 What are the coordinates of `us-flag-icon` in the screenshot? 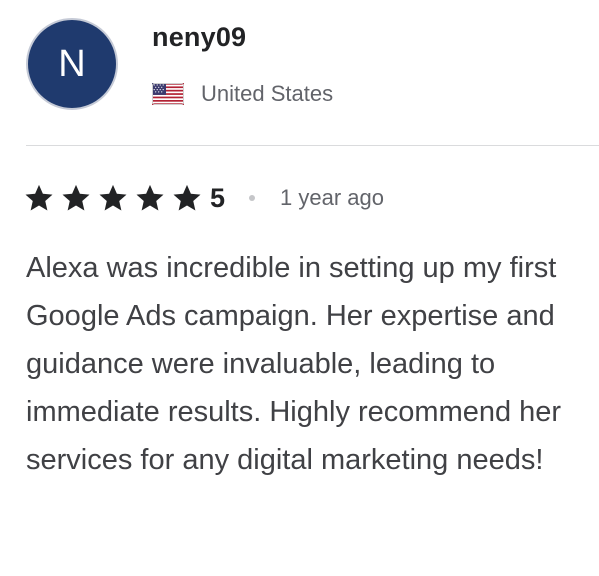 It's located at (168, 94).